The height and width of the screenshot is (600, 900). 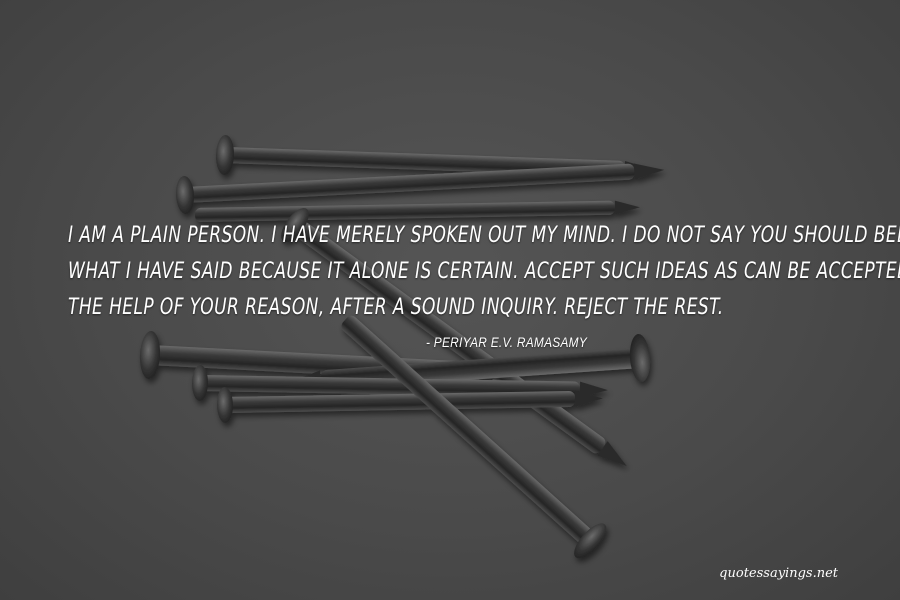 What do you see at coordinates (507, 342) in the screenshot?
I see `quote-author: - Periyar E.V. Ramasamy` at bounding box center [507, 342].